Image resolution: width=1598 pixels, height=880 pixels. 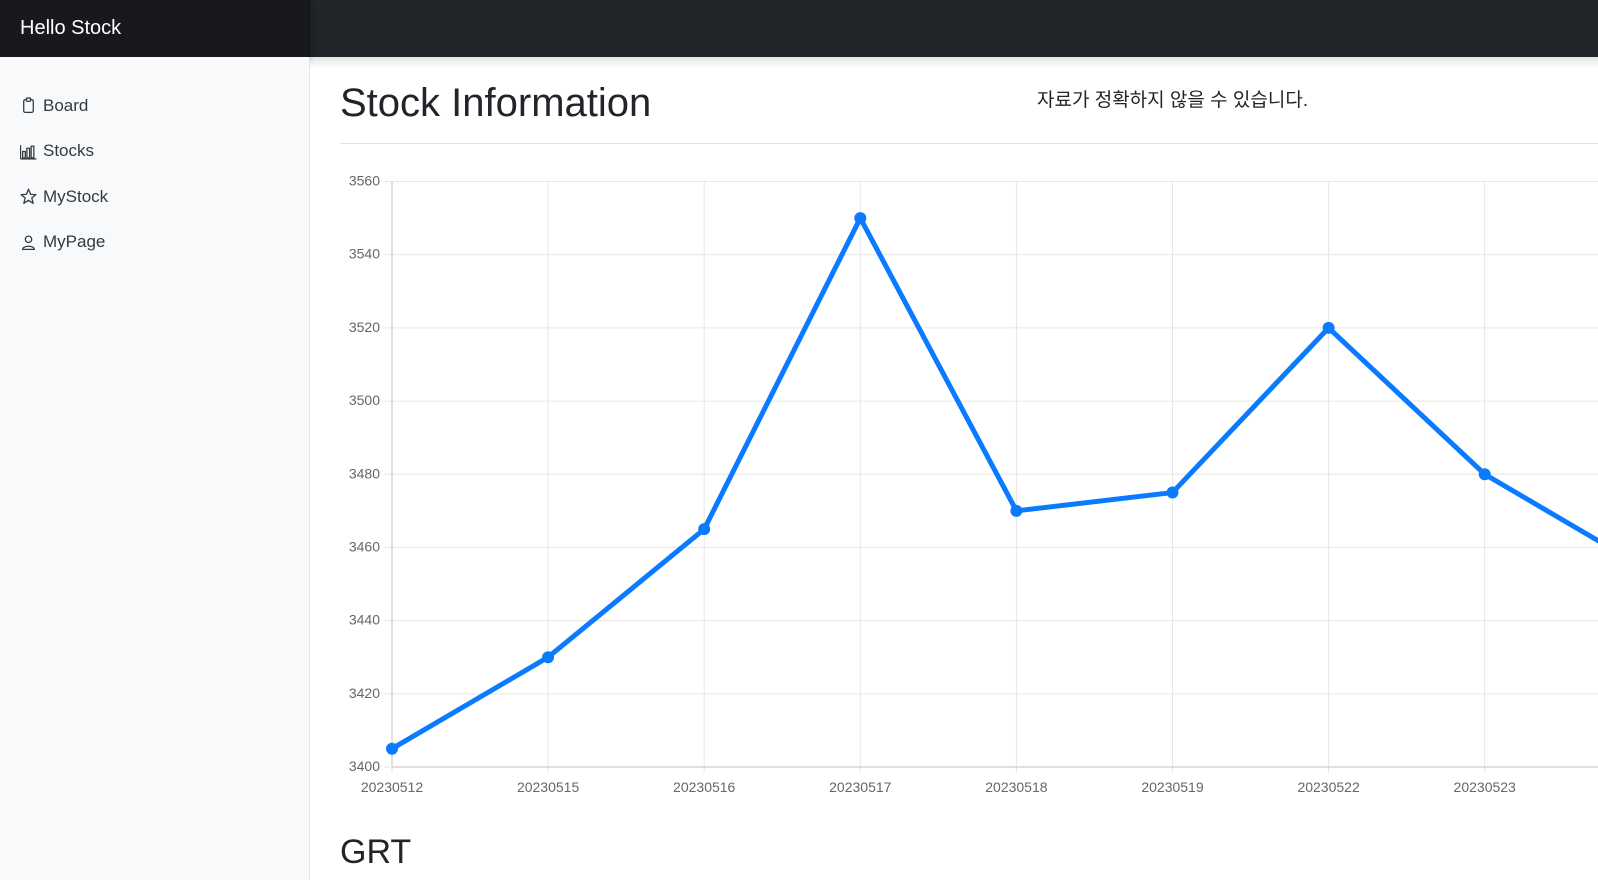 I want to click on y-tick-label: 3500, so click(x=364, y=400).